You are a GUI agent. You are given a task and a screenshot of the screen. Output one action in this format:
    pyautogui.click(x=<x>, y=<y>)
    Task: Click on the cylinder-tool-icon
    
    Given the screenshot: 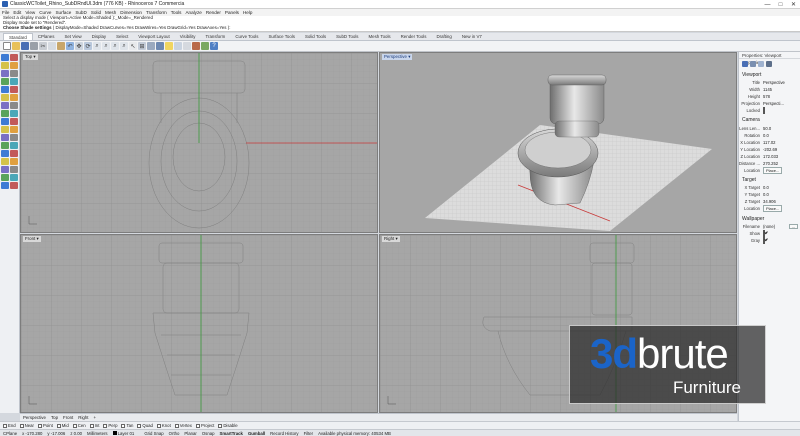 What is the action you would take?
    pyautogui.click(x=14, y=97)
    